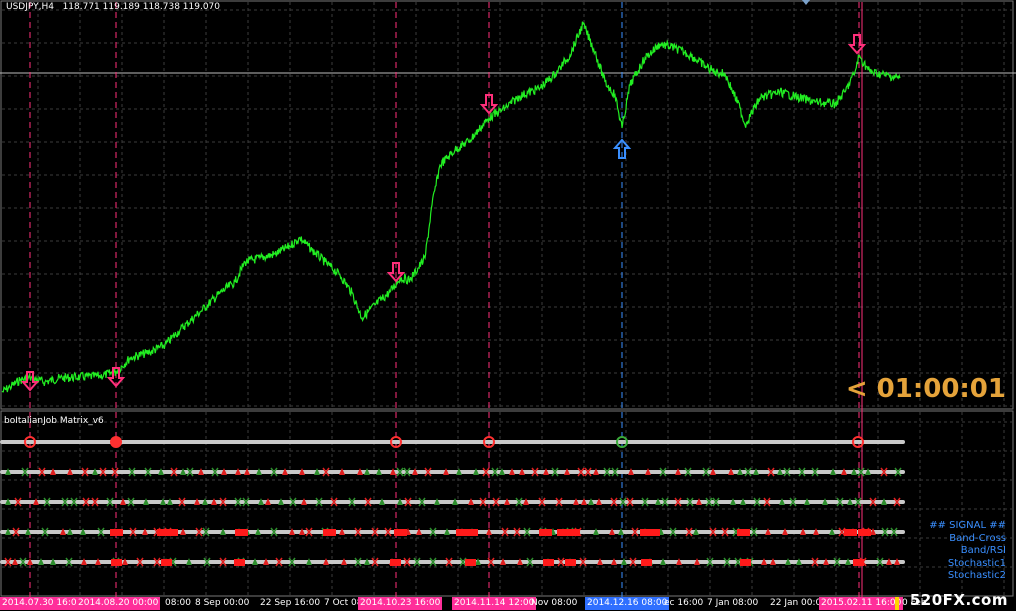  Describe the element at coordinates (54, 421) in the screenshot. I see `indicator-title: boItalianJob Matrix_v6` at that location.